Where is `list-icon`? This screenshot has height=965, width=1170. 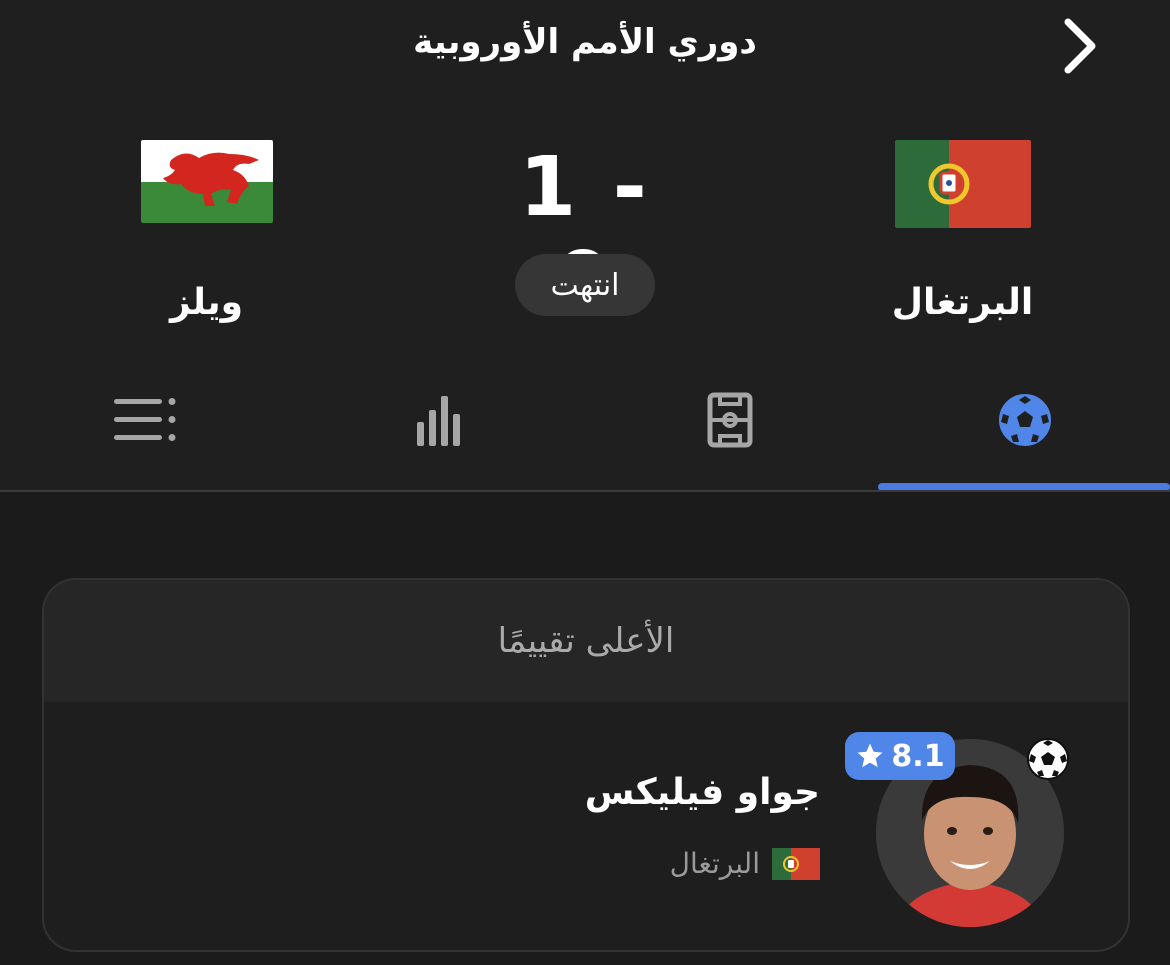 list-icon is located at coordinates (145, 419).